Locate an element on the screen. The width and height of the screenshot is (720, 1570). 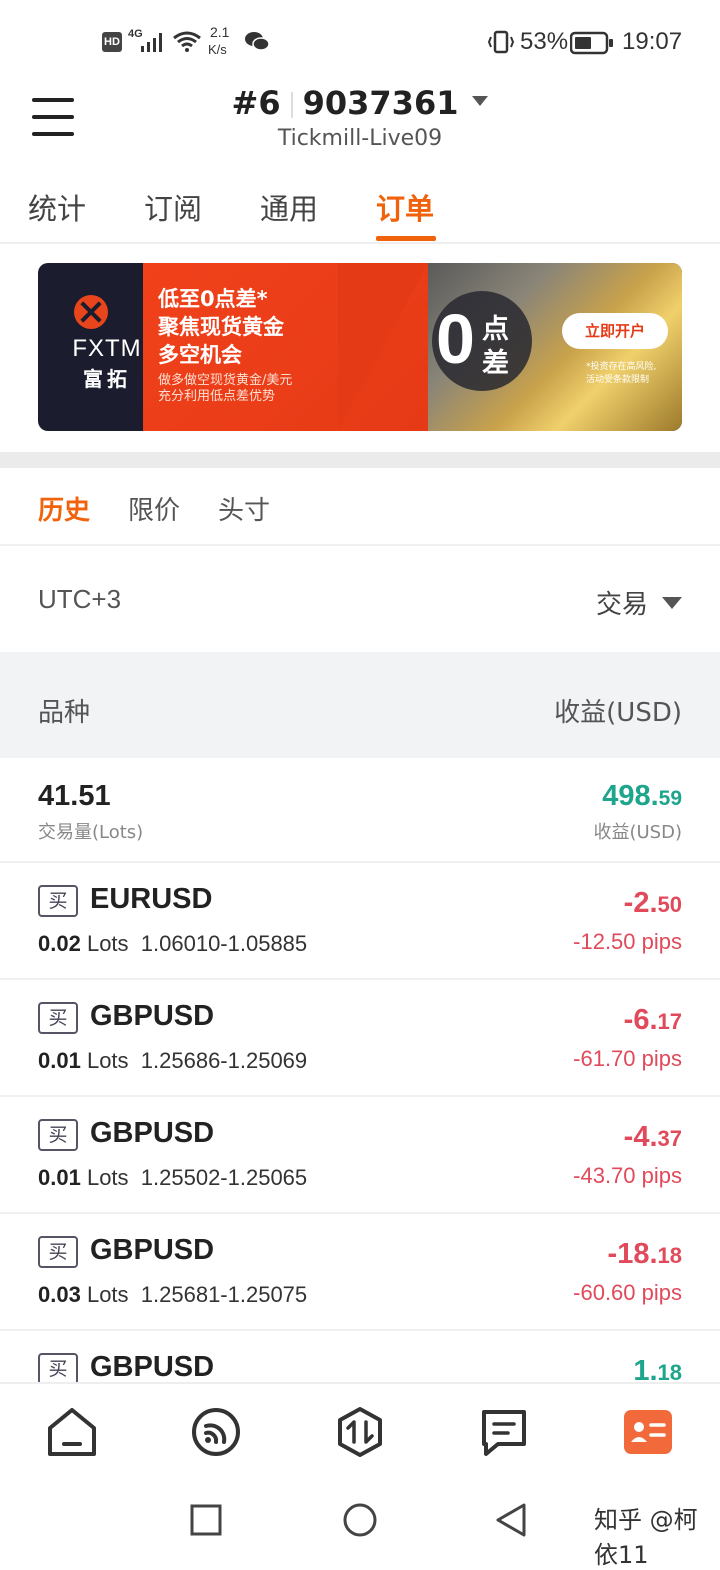
total-profit-label: 收益(USD) is located at coordinates (637, 832).